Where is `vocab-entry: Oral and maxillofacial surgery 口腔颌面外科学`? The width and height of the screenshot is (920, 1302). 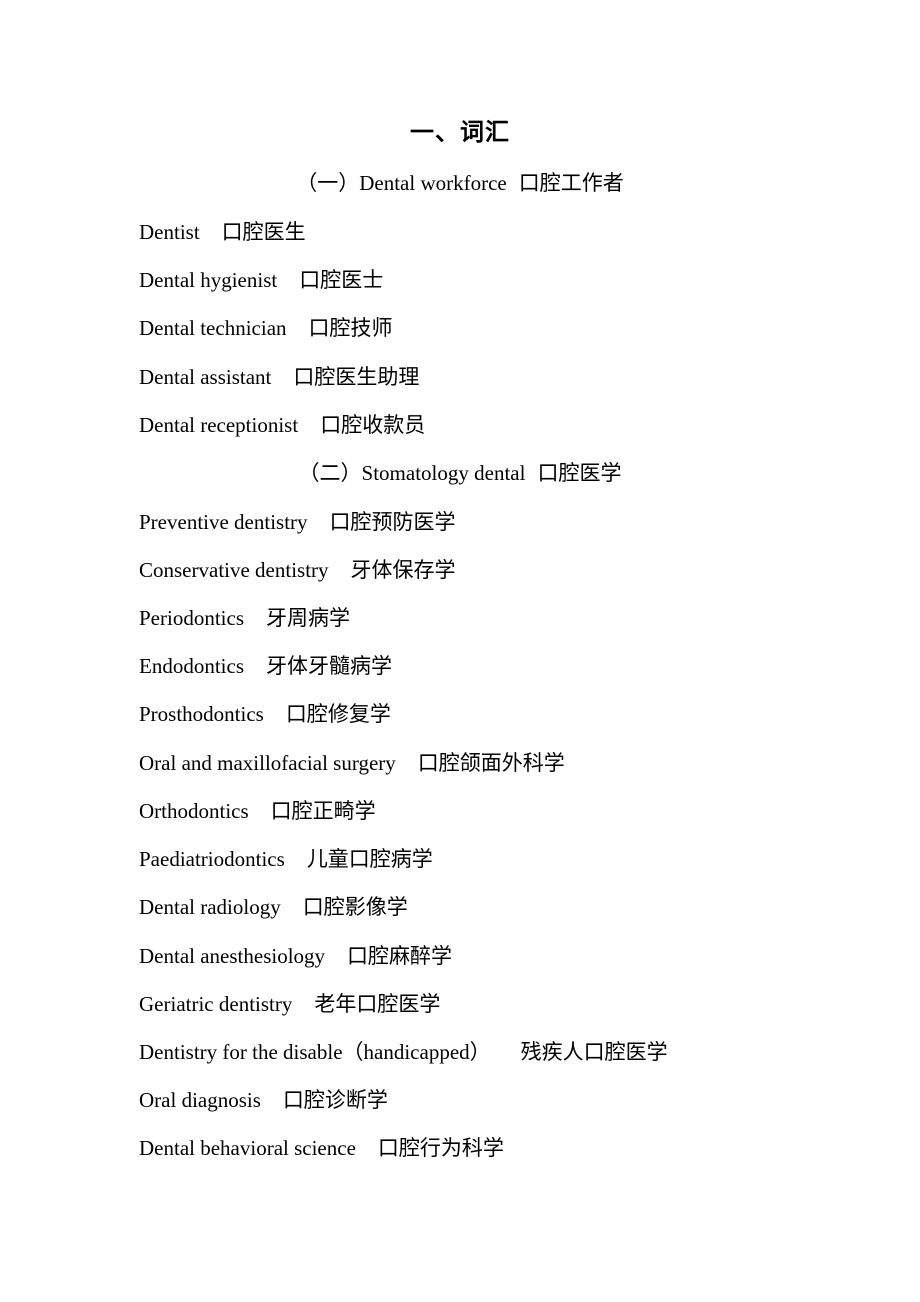 vocab-entry: Oral and maxillofacial surgery 口腔颌面外科学 is located at coordinates (352, 763).